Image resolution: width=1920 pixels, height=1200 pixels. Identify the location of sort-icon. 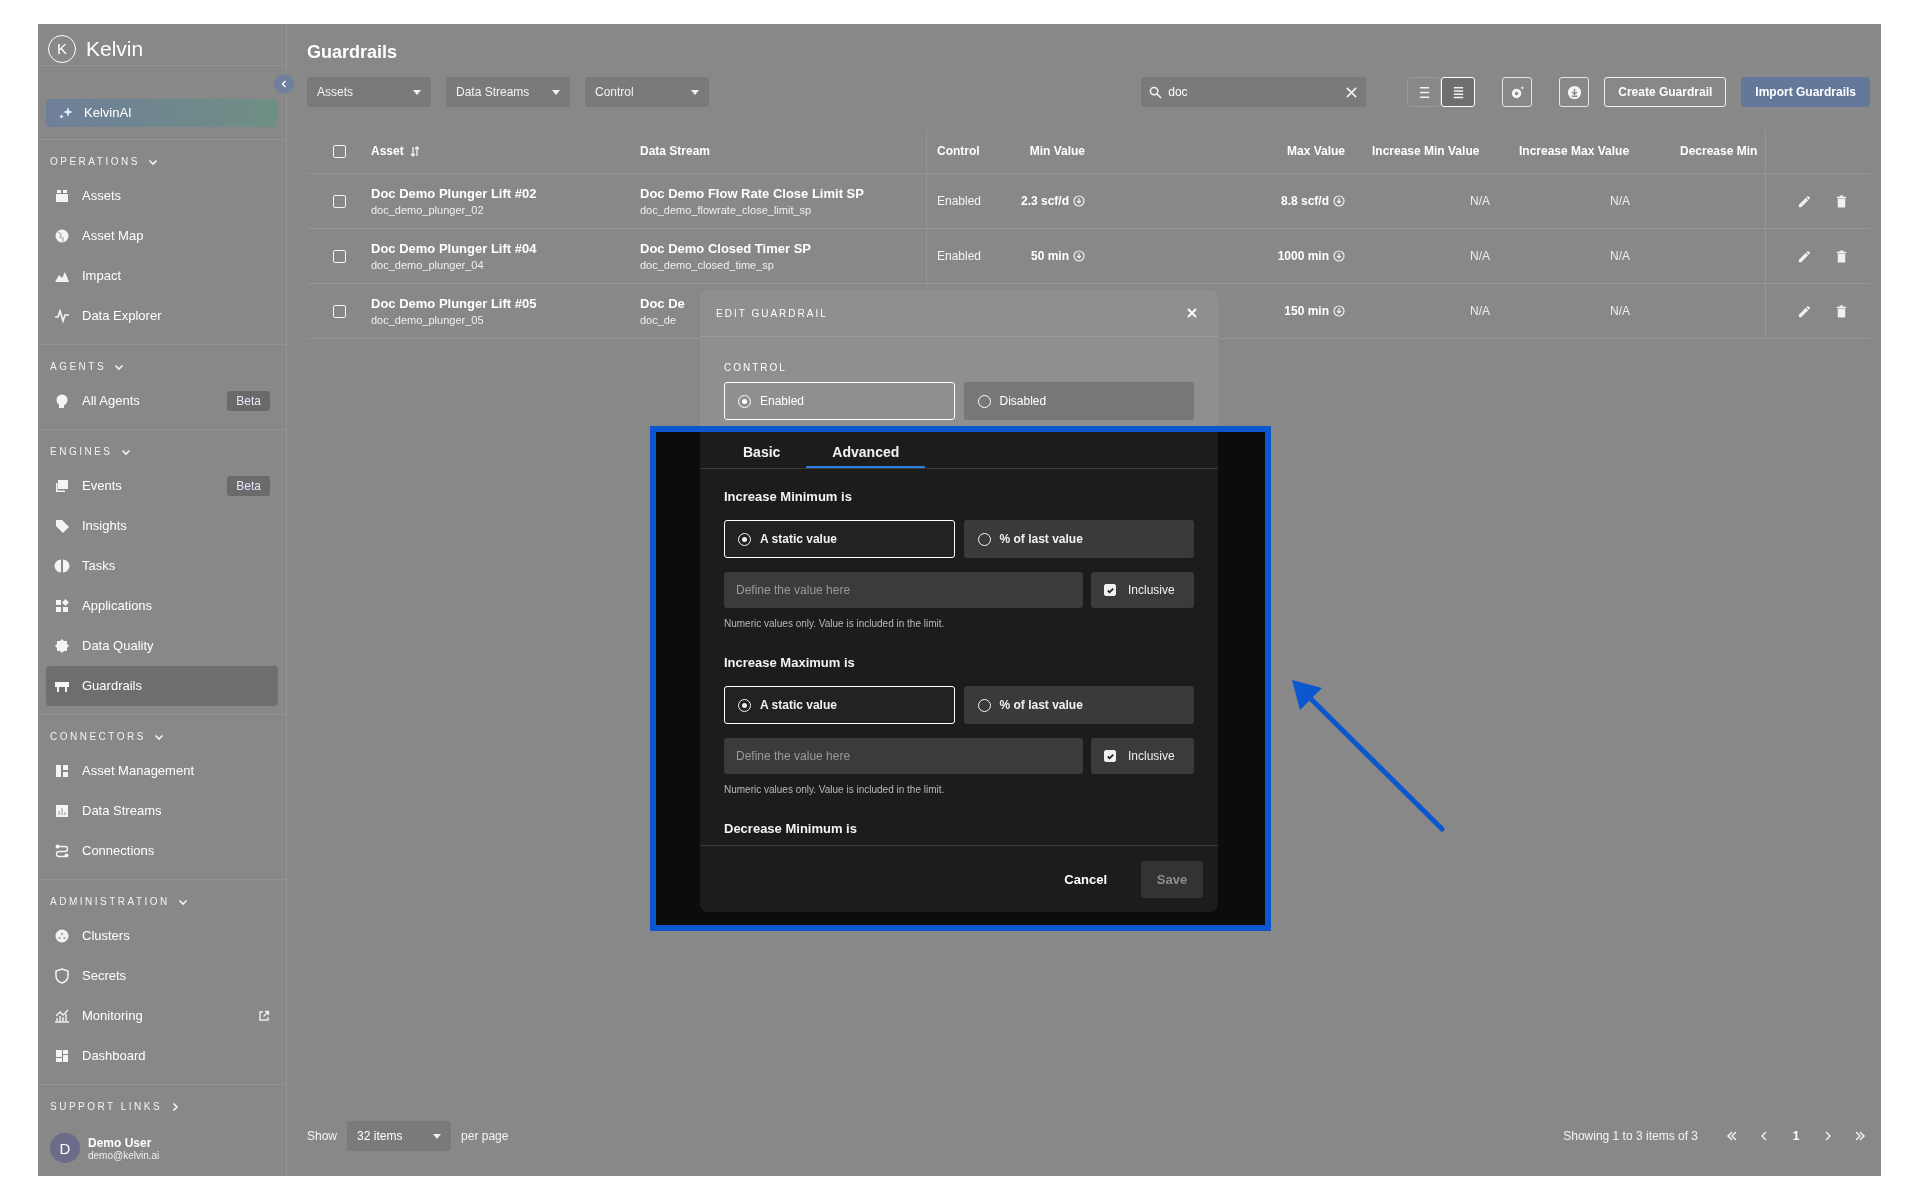
(414, 151).